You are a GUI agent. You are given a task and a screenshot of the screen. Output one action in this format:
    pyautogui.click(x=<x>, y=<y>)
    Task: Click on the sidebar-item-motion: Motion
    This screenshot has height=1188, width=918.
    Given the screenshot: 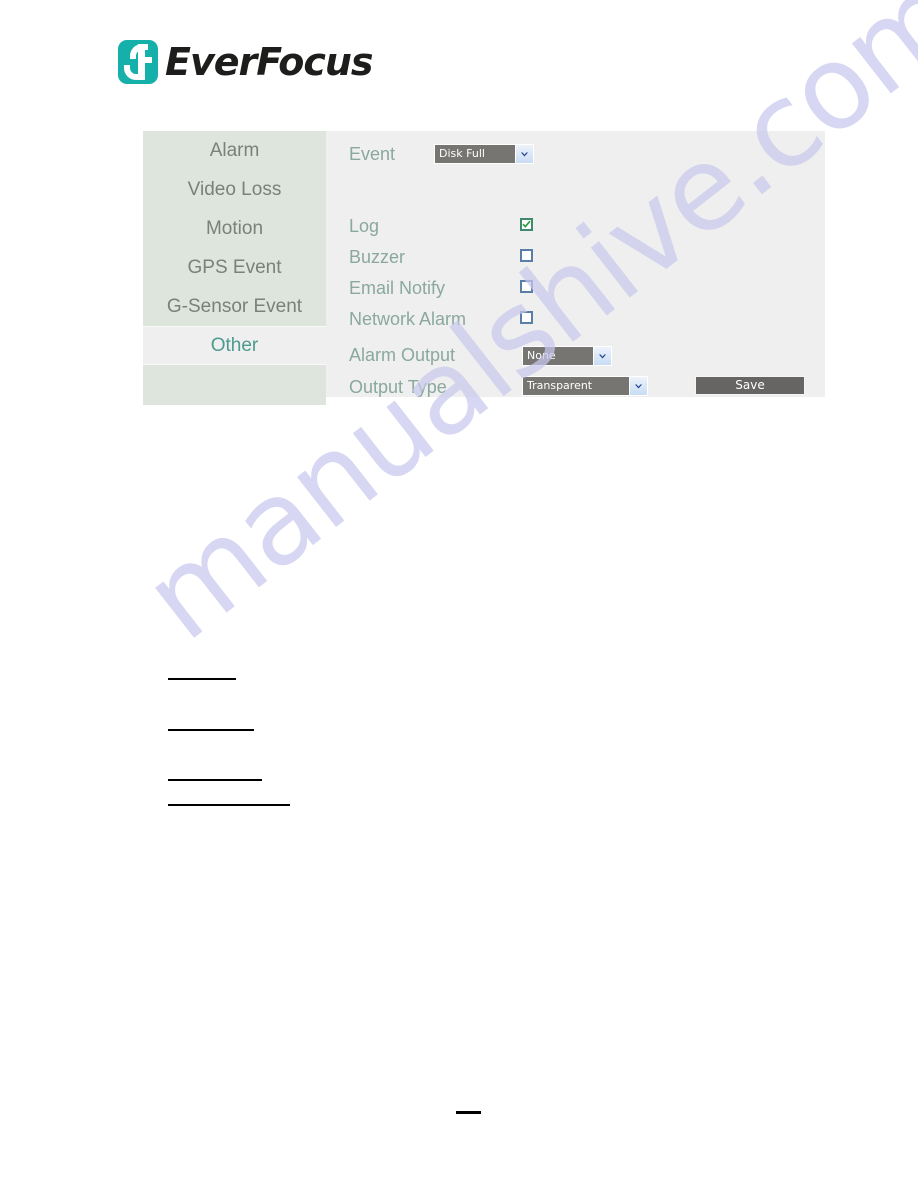 What is the action you would take?
    pyautogui.click(x=234, y=228)
    